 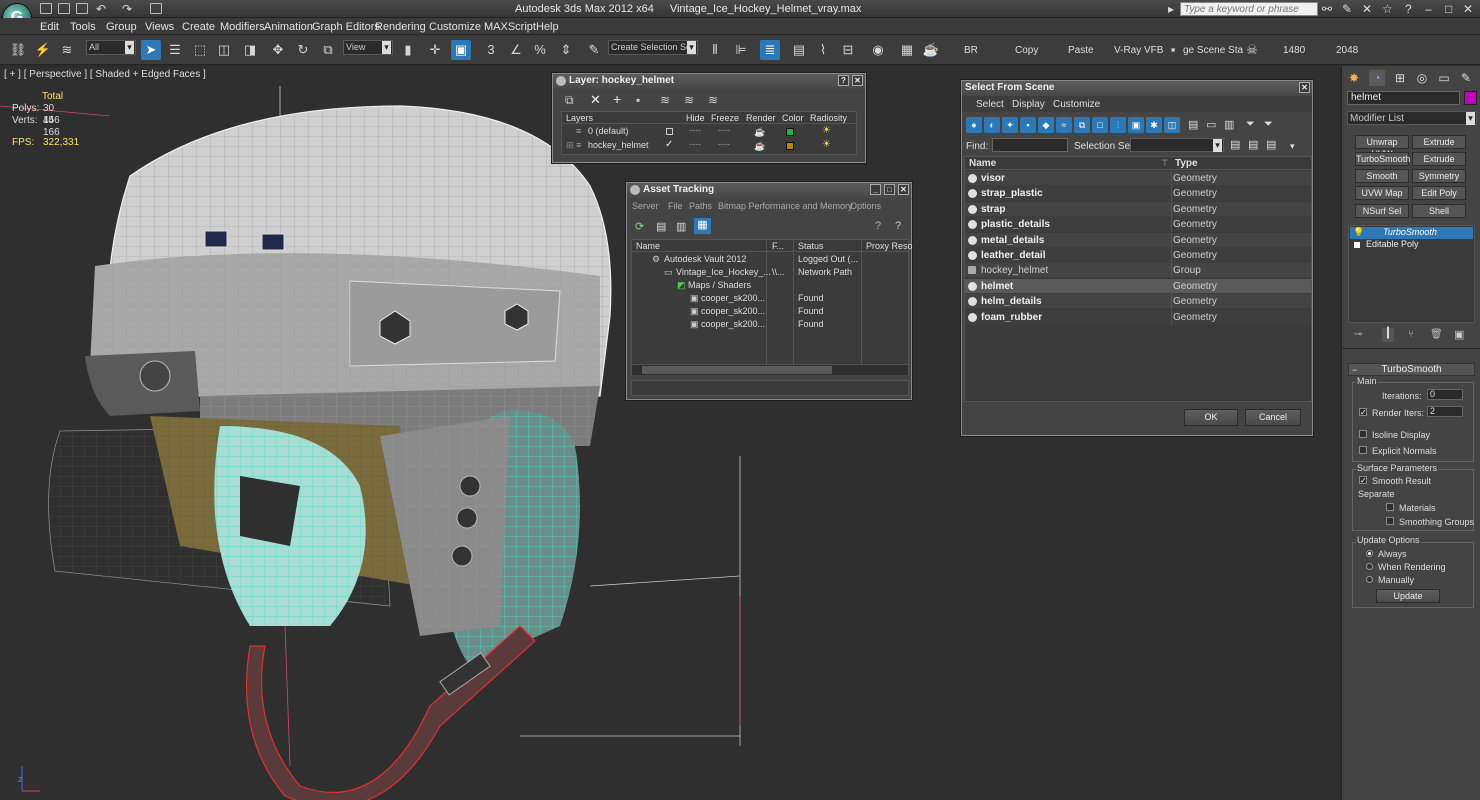 I want to click on hierarchy-tab-icon: ⊞, so click(x=1400, y=78).